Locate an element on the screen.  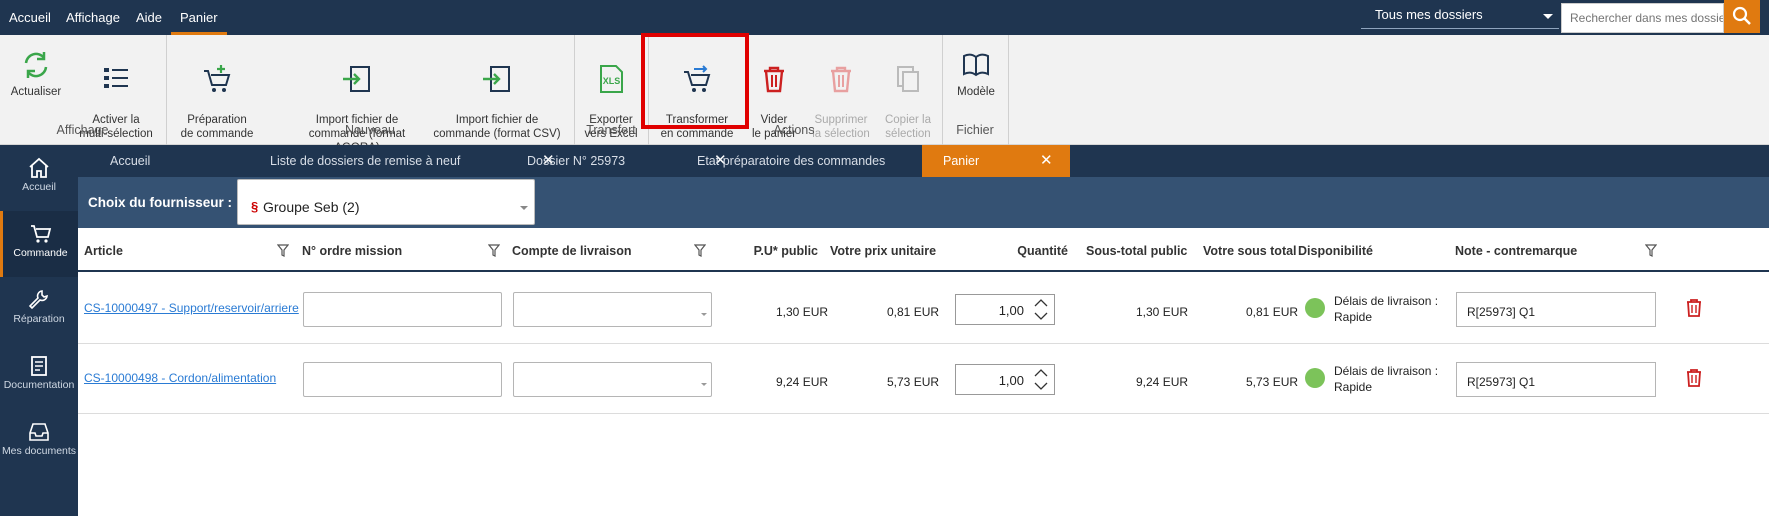
nav-mes-documents: Mes documents is located at coordinates (39, 442).